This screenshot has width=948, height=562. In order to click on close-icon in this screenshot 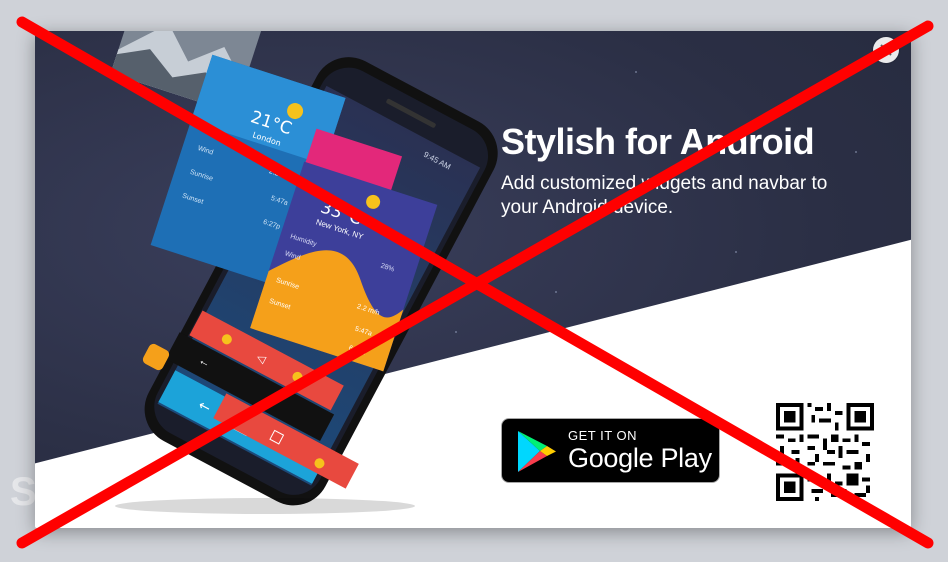, I will do `click(886, 50)`.